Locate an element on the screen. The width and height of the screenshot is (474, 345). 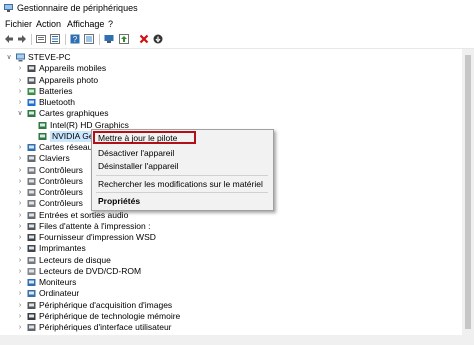
printer-icon is located at coordinates (31, 237).